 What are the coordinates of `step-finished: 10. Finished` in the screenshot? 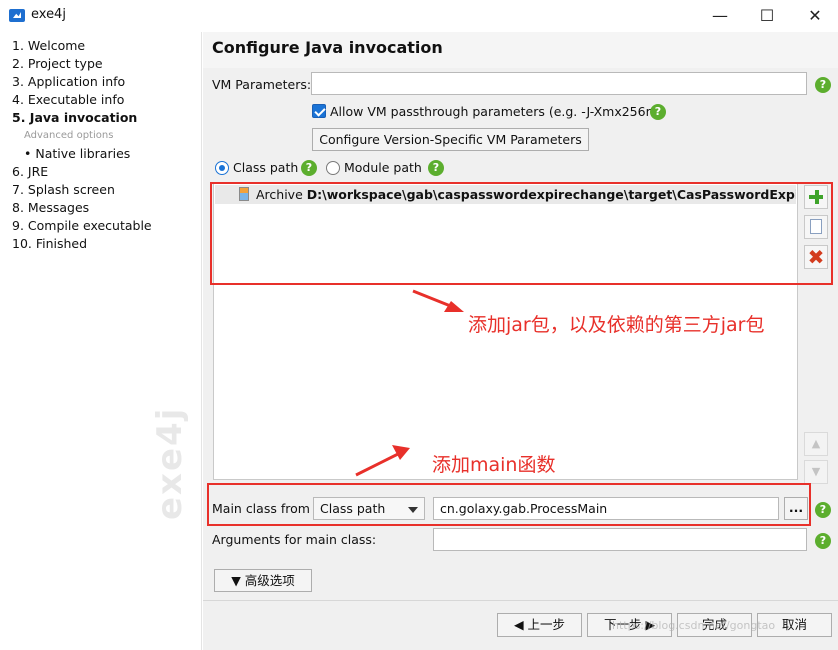 It's located at (49, 243).